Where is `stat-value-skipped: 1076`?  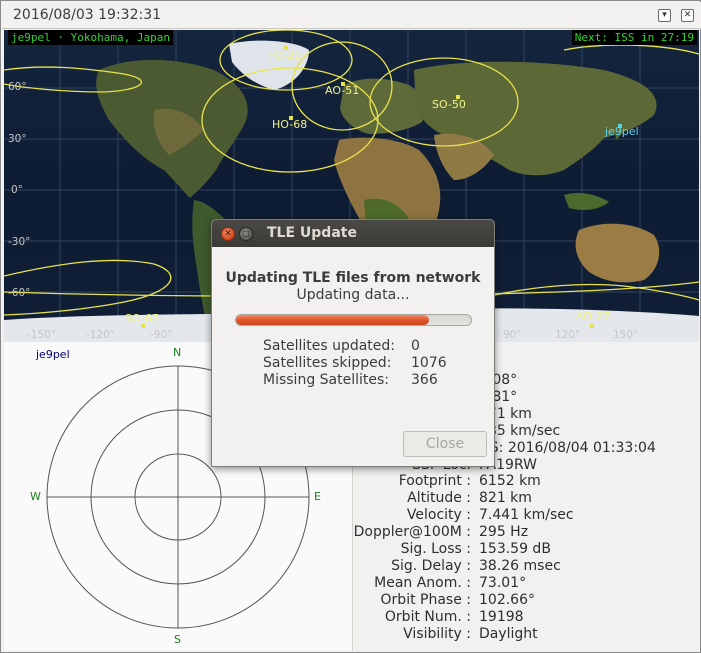 stat-value-skipped: 1076 is located at coordinates (429, 363).